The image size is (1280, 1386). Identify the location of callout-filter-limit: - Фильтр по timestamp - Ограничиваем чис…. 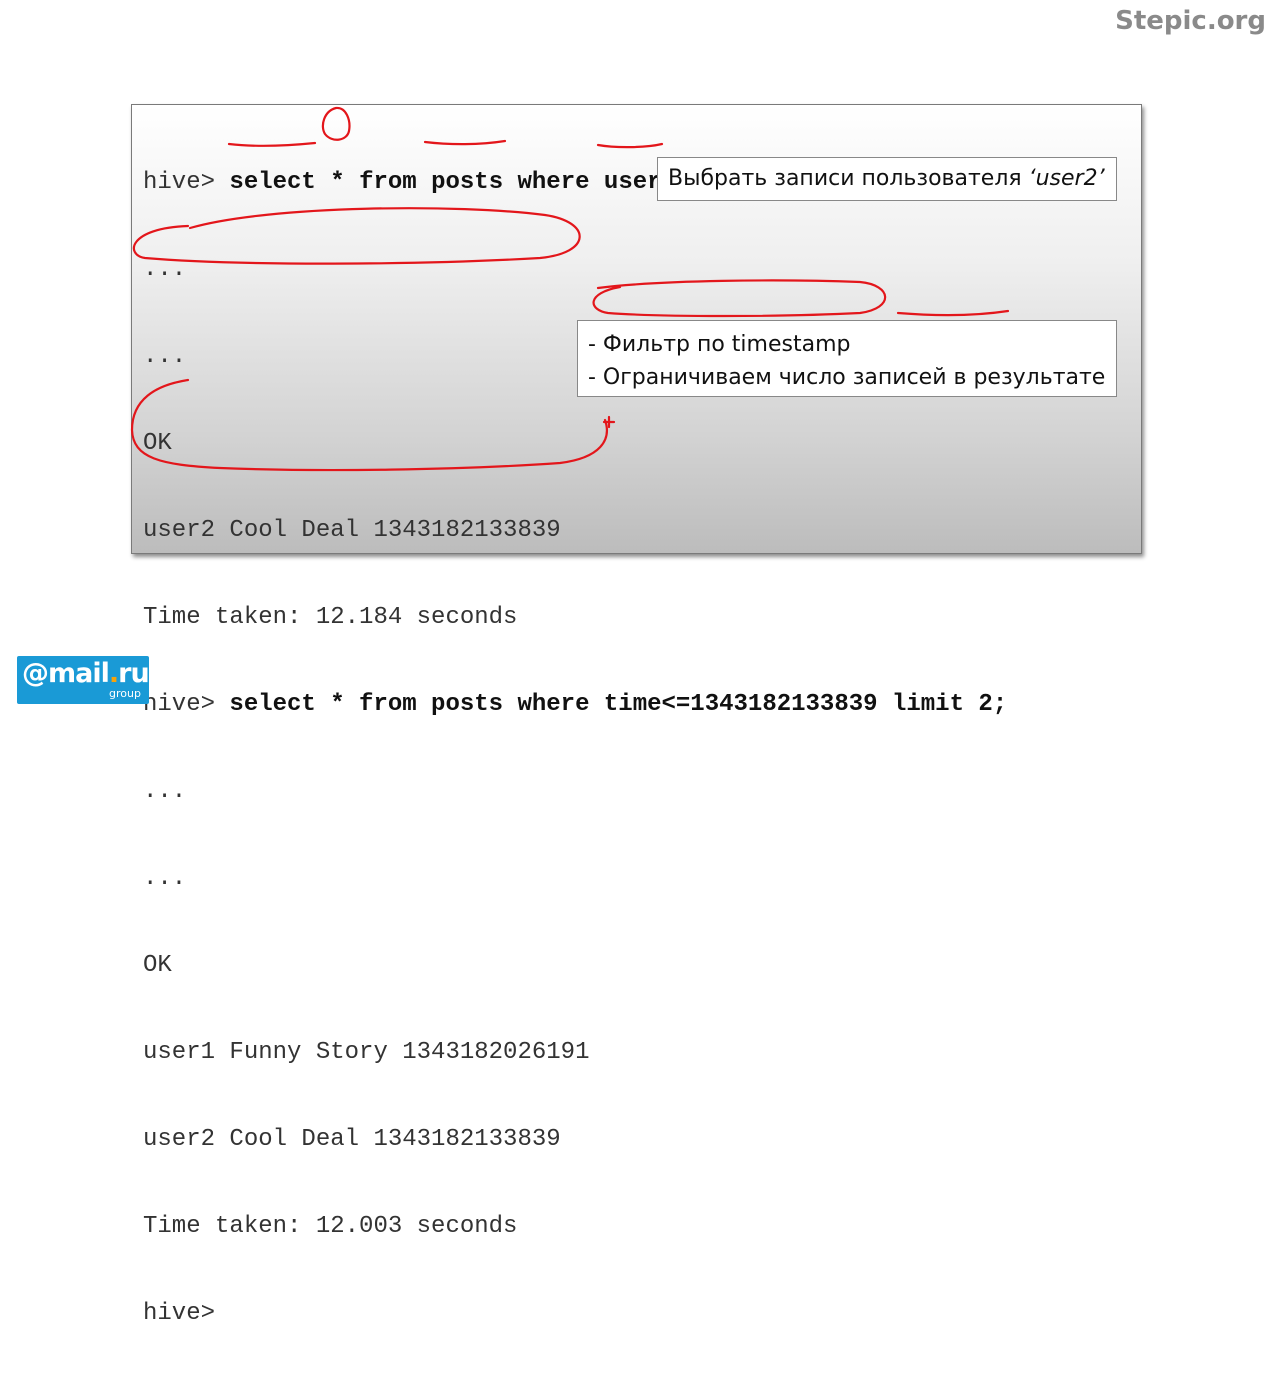
(847, 358).